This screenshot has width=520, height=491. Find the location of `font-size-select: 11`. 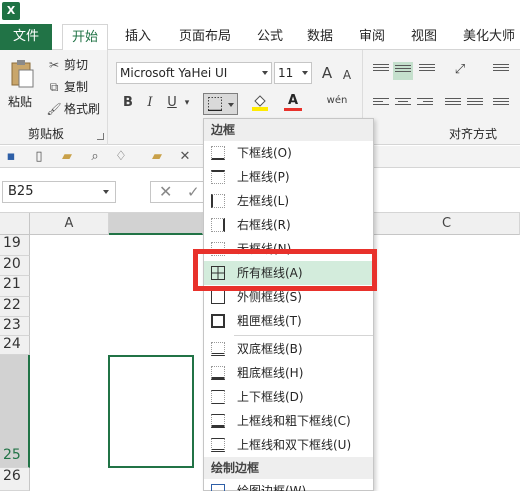

font-size-select: 11 is located at coordinates (293, 73).